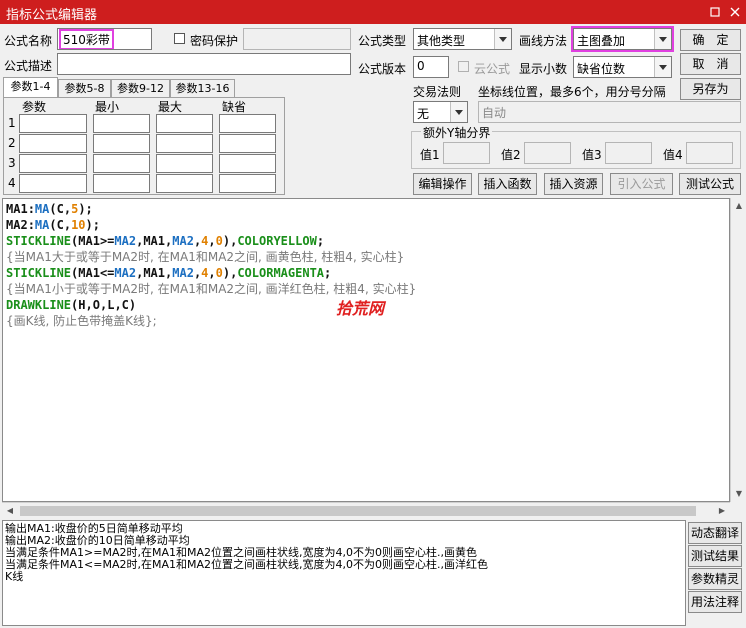  I want to click on formula-type-value: 其他类型, so click(441, 41).